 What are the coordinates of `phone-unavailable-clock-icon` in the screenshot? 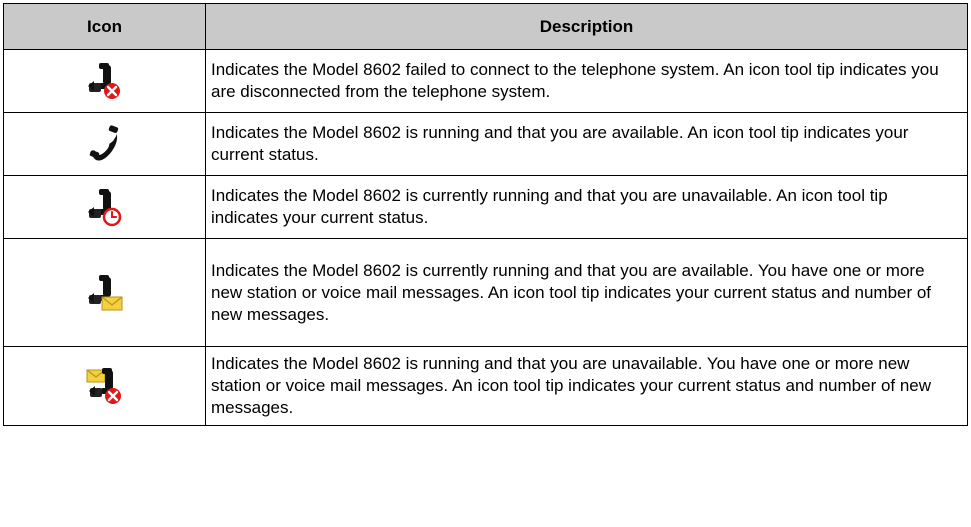 It's located at (104, 208).